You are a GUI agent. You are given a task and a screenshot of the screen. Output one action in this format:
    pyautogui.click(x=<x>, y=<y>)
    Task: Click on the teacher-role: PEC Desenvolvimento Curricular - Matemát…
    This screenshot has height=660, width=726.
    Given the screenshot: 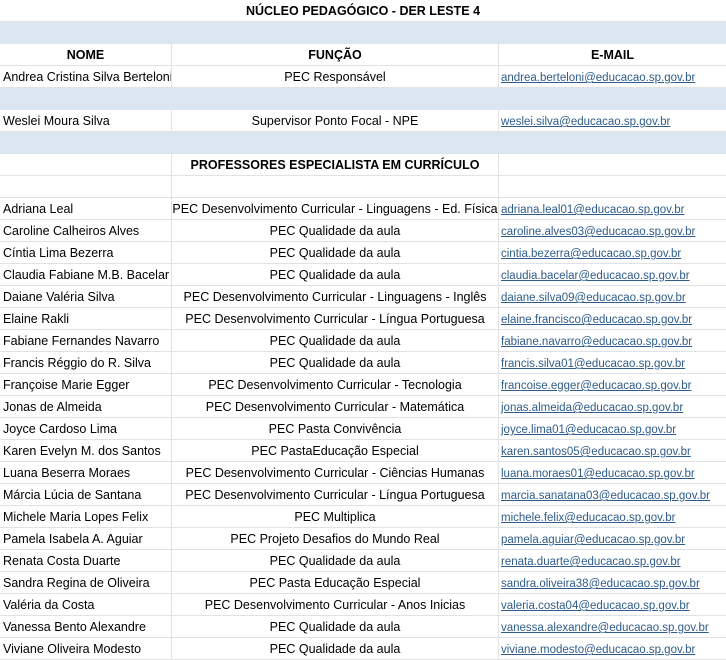 What is the action you would take?
    pyautogui.click(x=335, y=406)
    